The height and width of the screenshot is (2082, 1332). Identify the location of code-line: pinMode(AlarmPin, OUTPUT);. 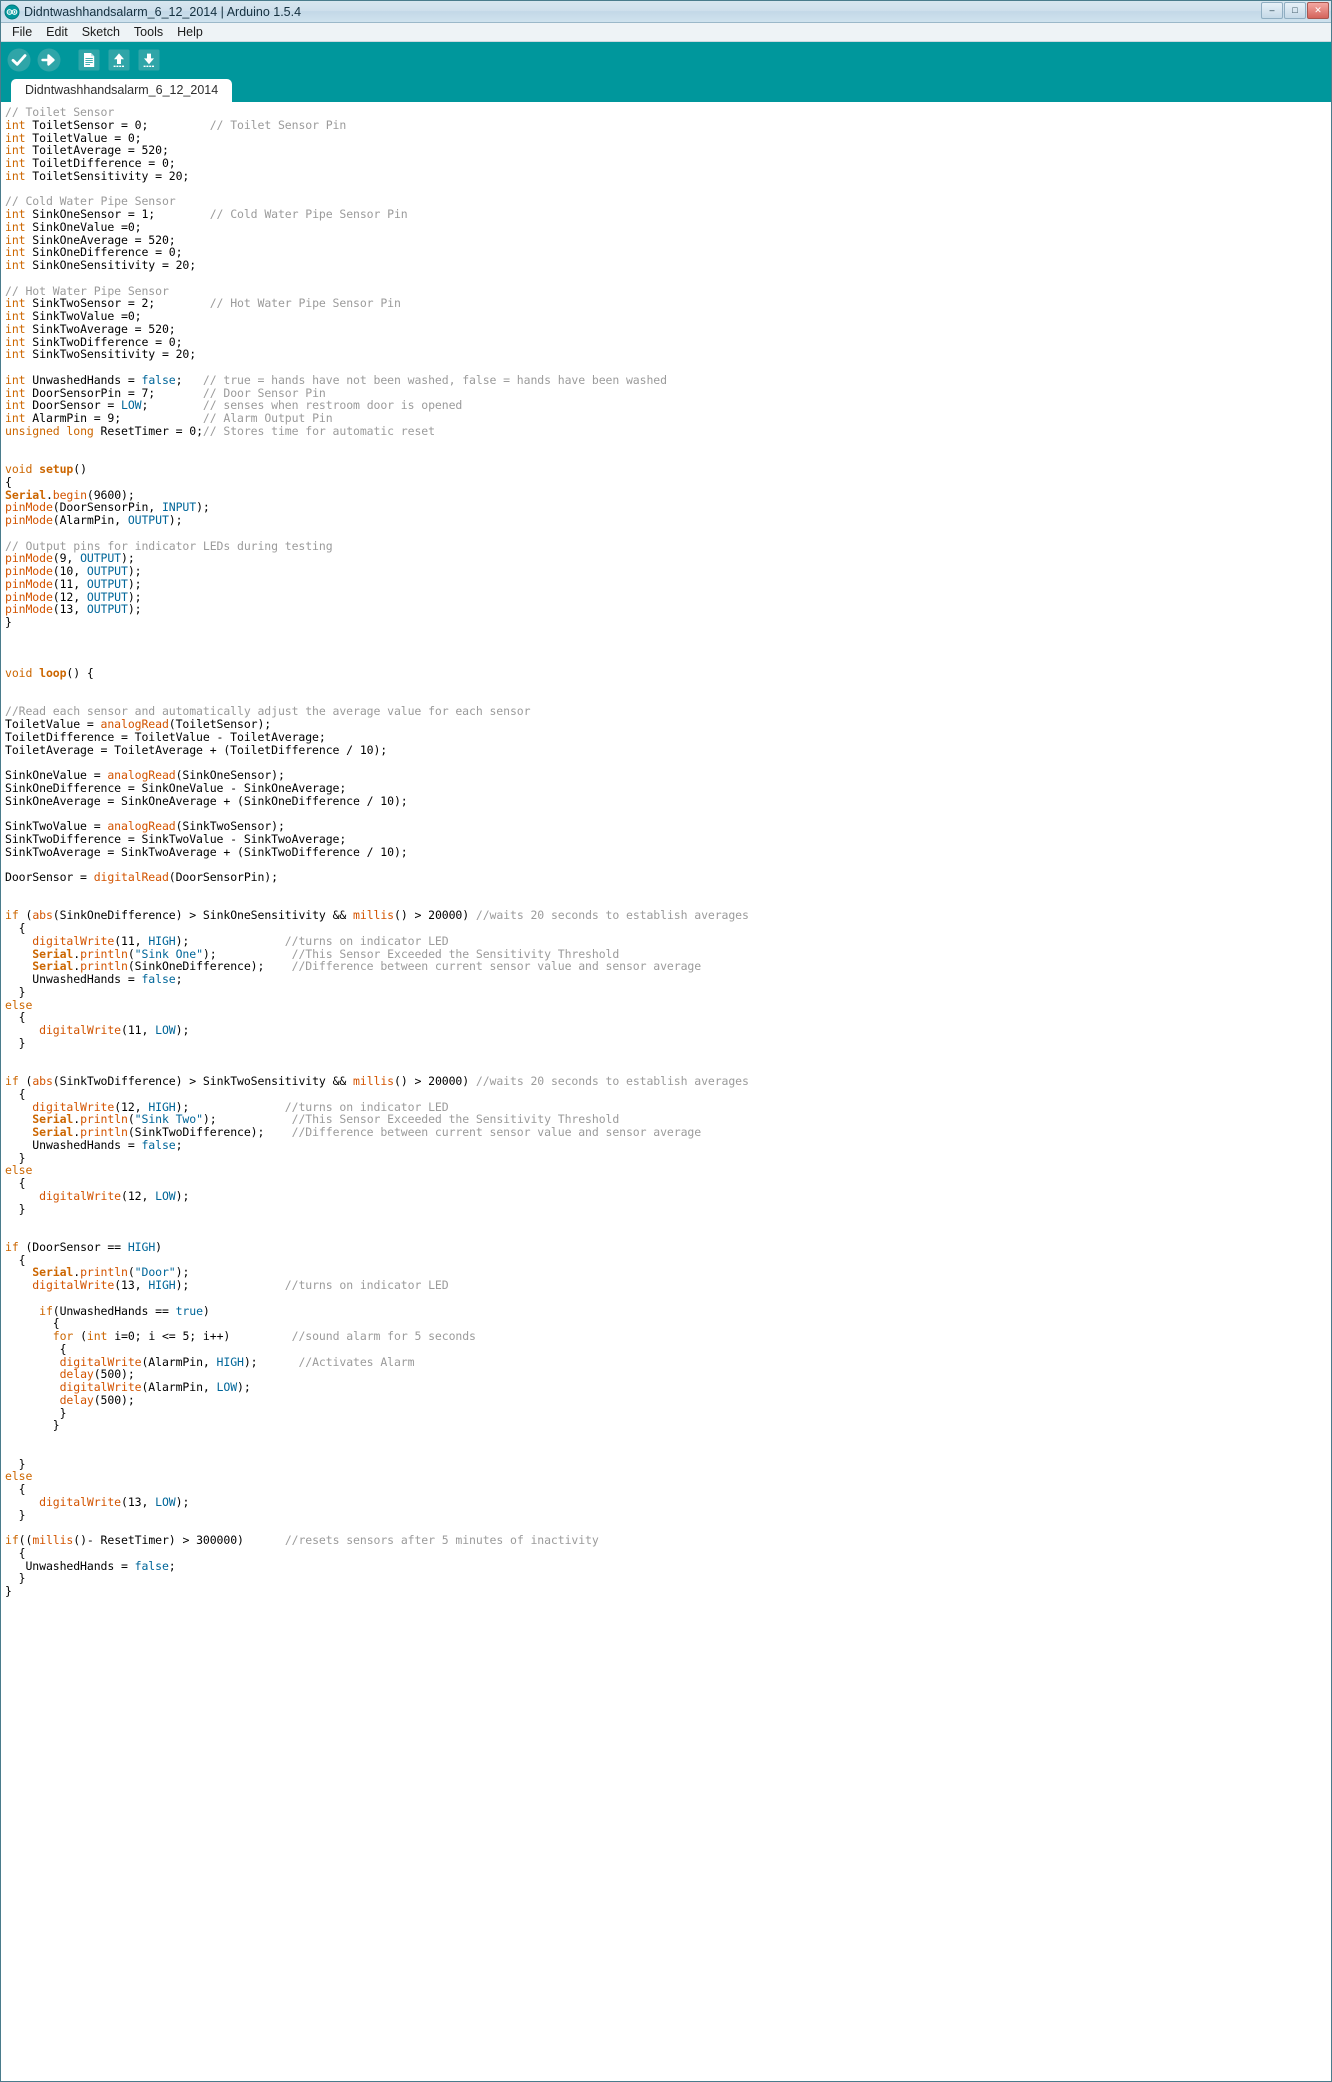
(94, 520).